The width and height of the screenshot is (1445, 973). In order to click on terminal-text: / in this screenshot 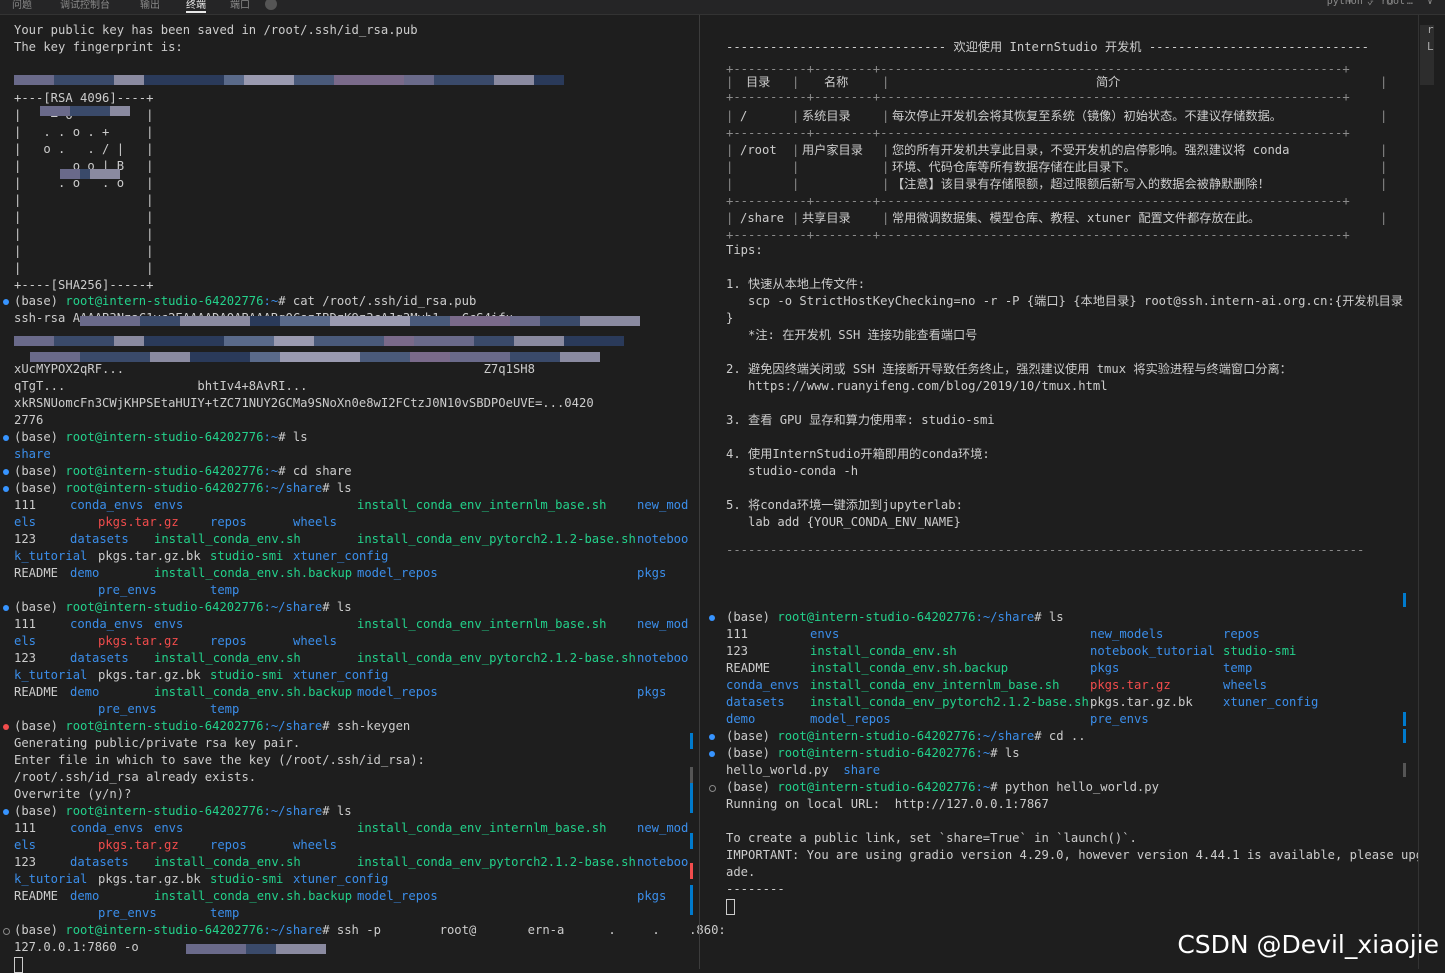, I will do `click(744, 116)`.